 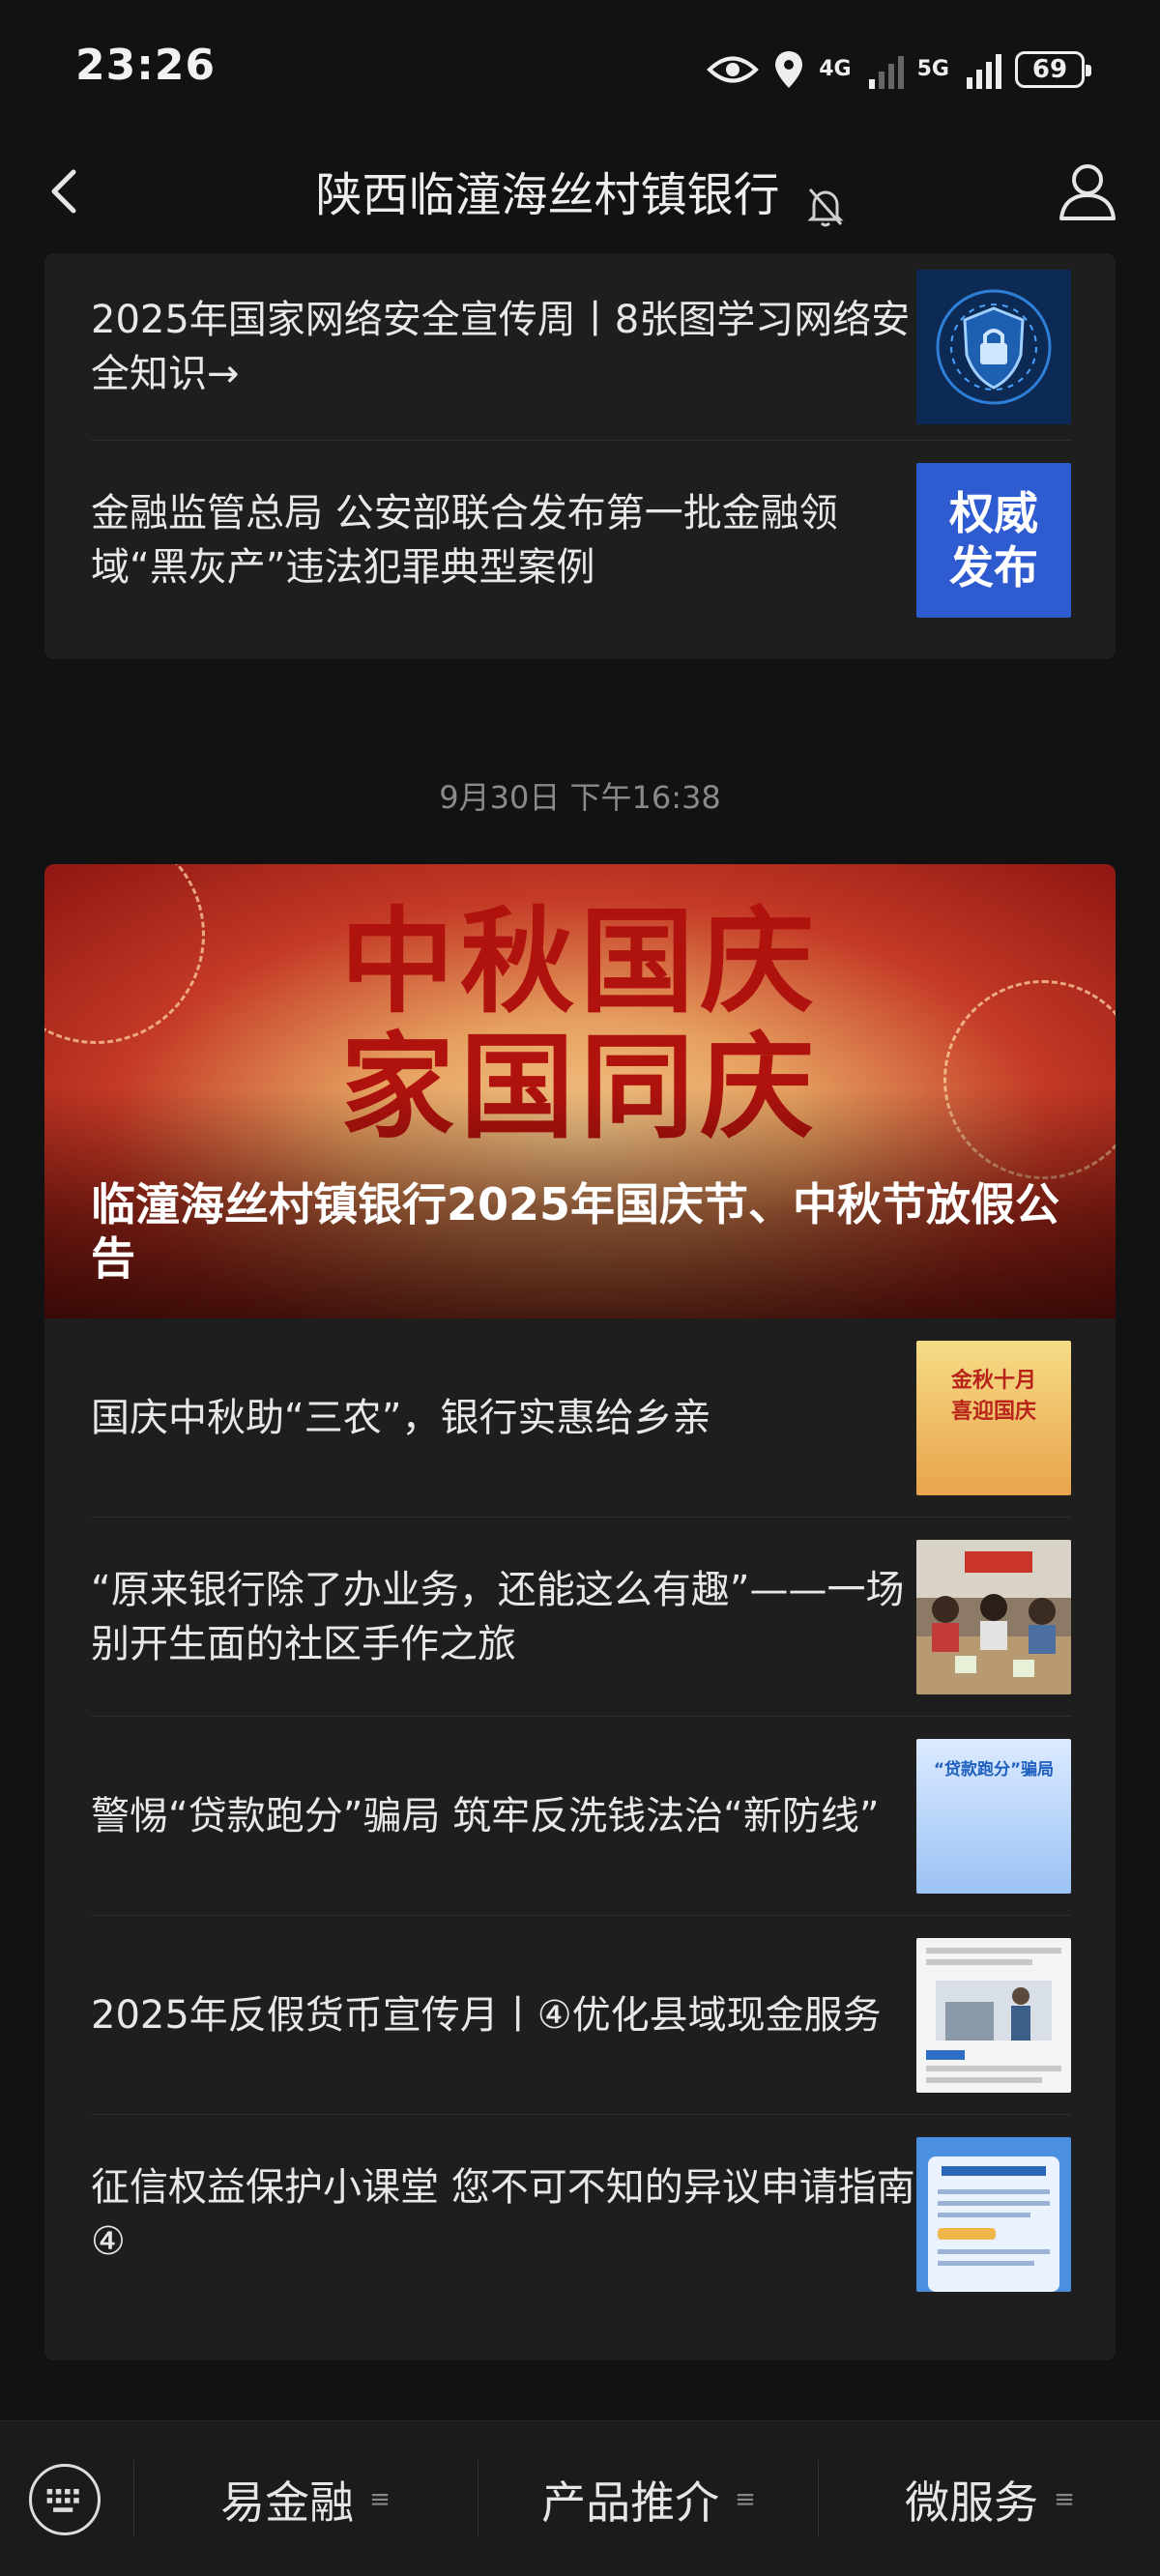 I want to click on battery-level: 69, so click(x=1050, y=69).